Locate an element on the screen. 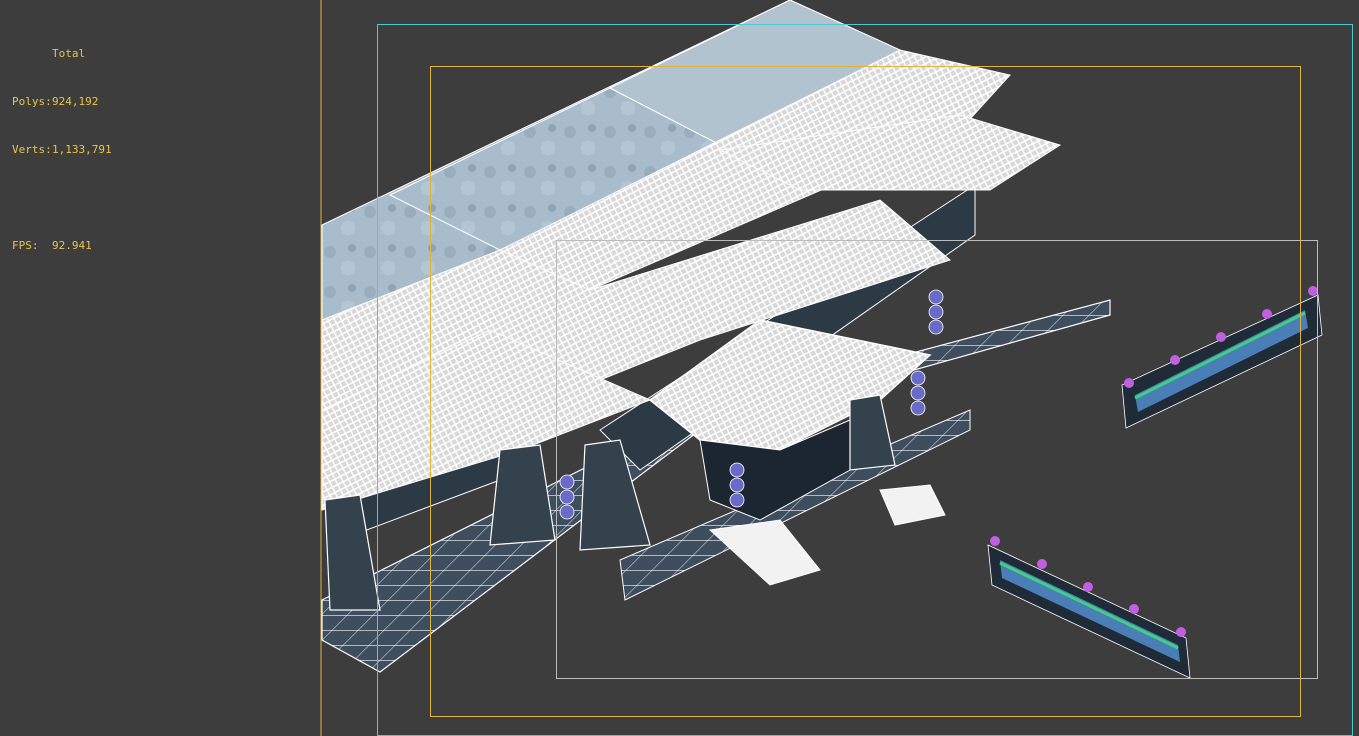 The width and height of the screenshot is (1359, 736). railing-bottom is located at coordinates (1089, 607).